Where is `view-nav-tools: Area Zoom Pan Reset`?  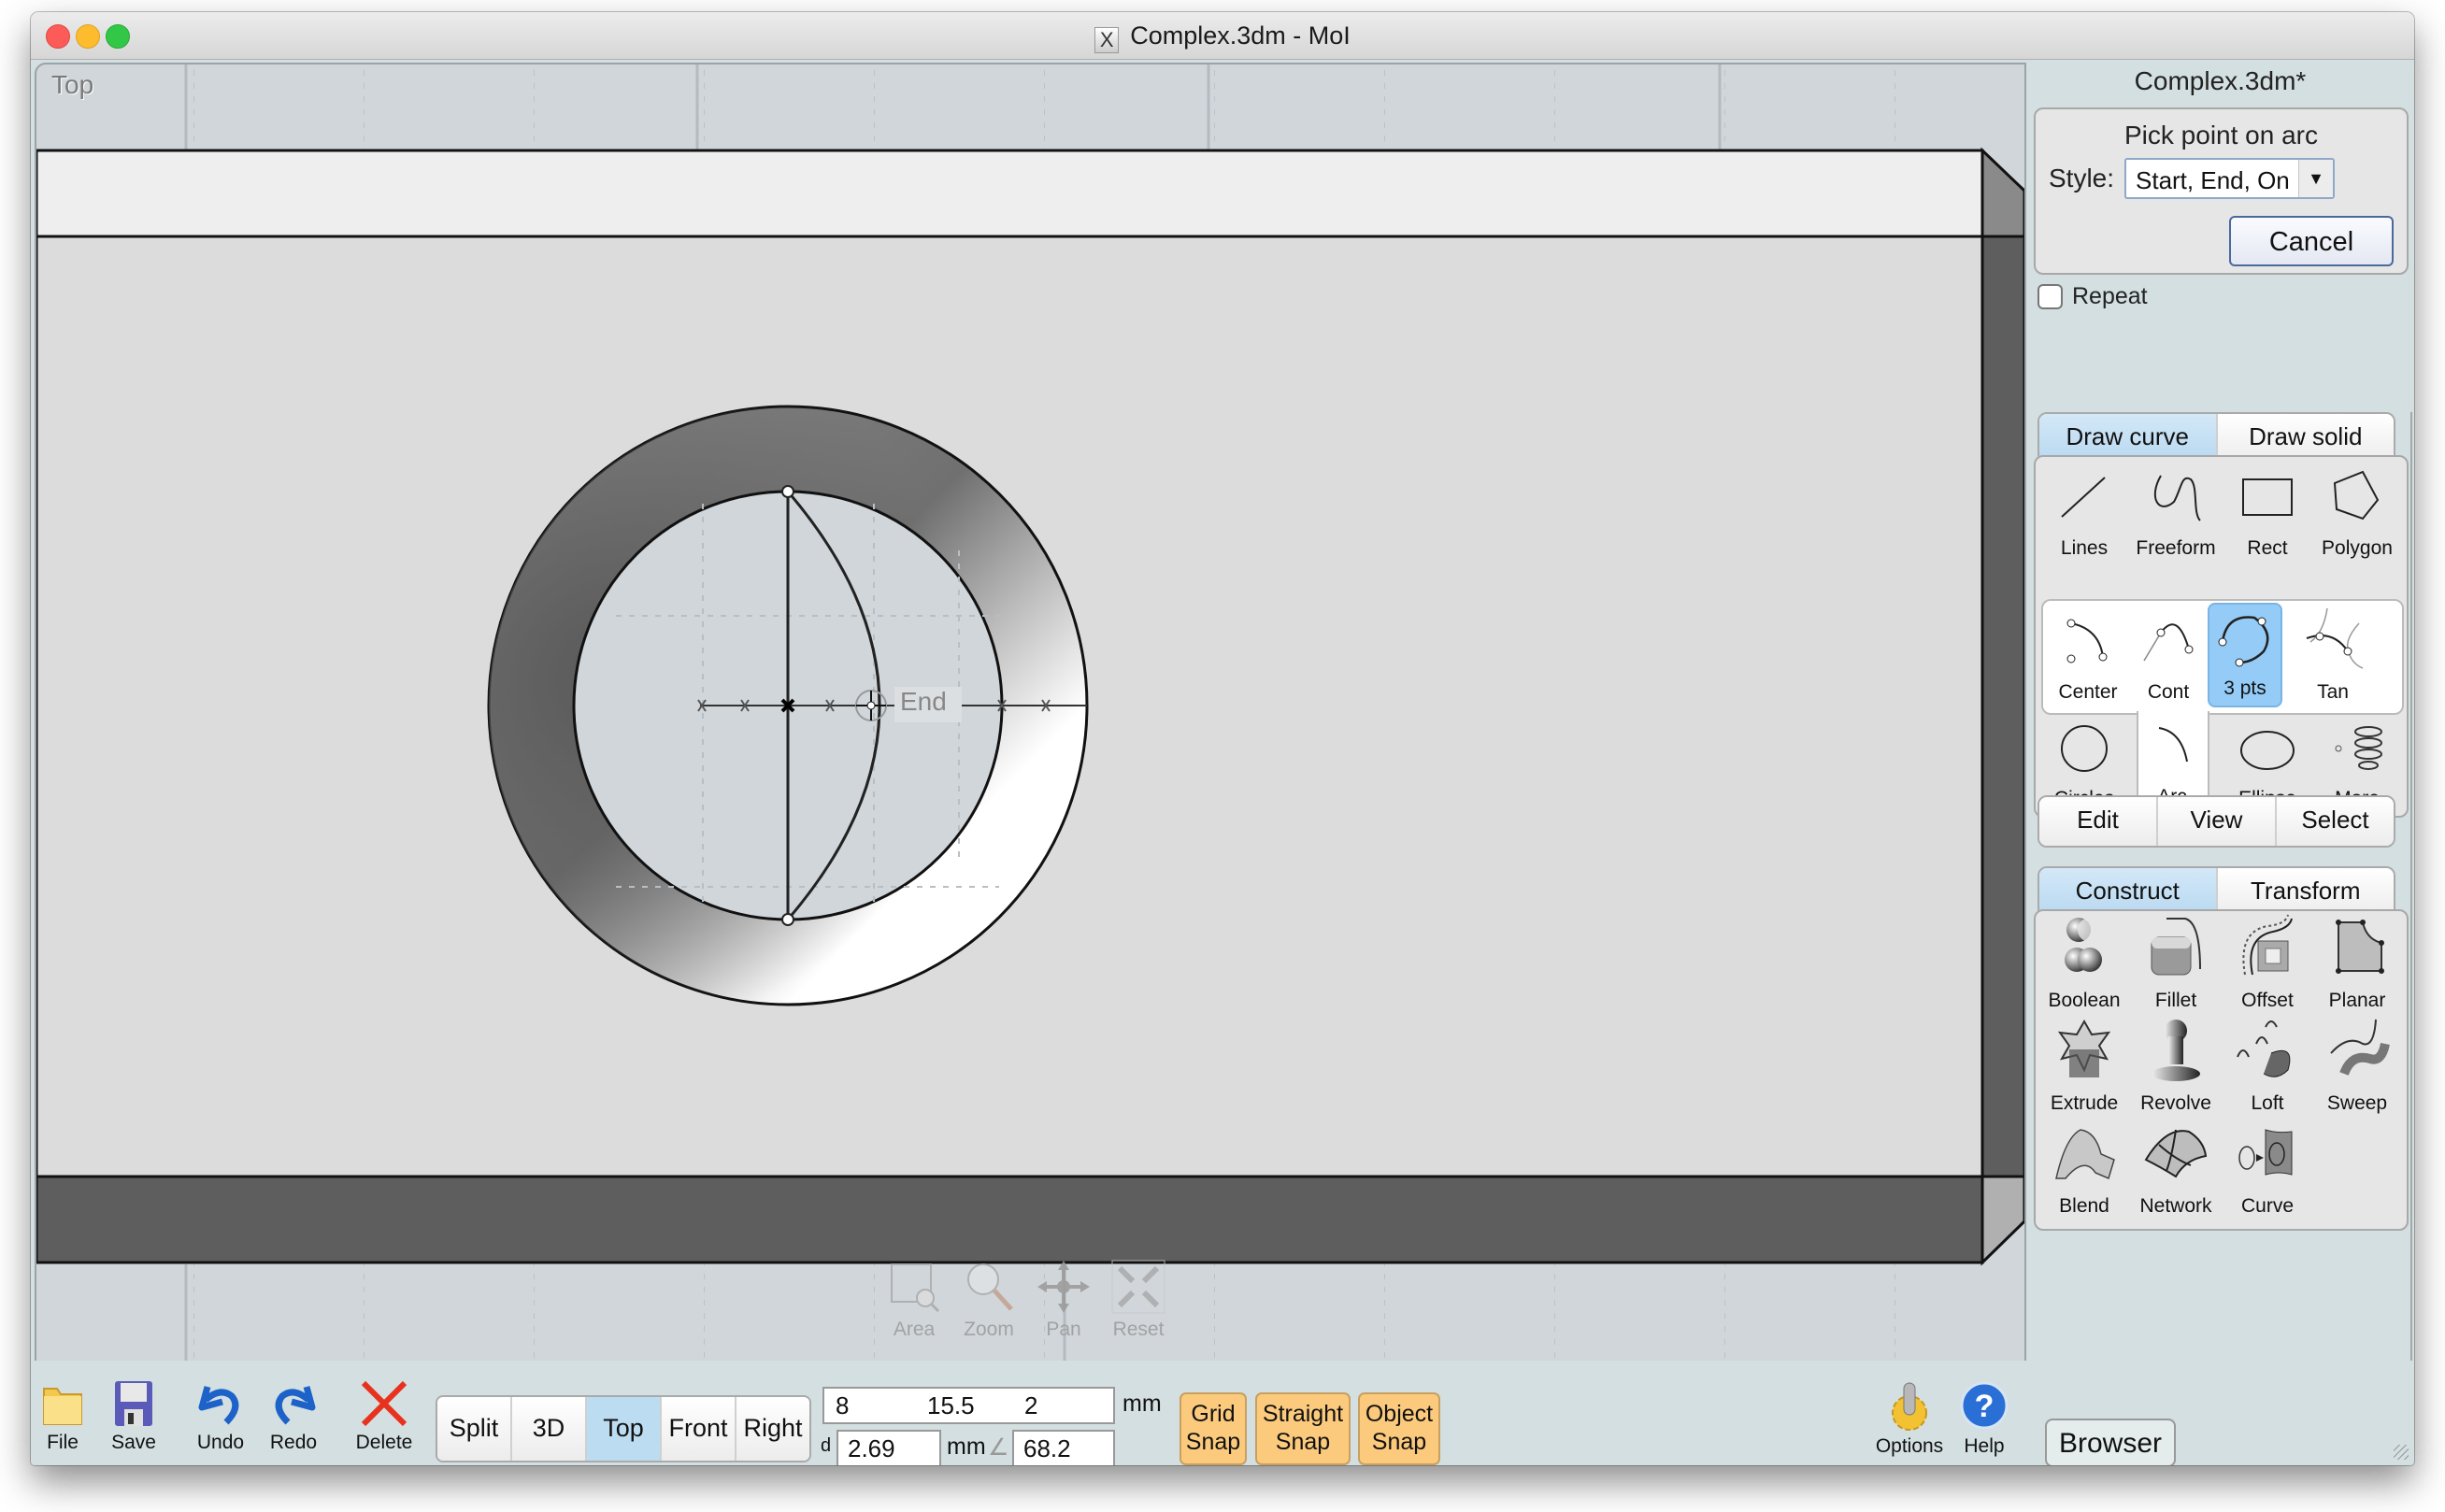
view-nav-tools: Area Zoom Pan Reset is located at coordinates (1026, 1300).